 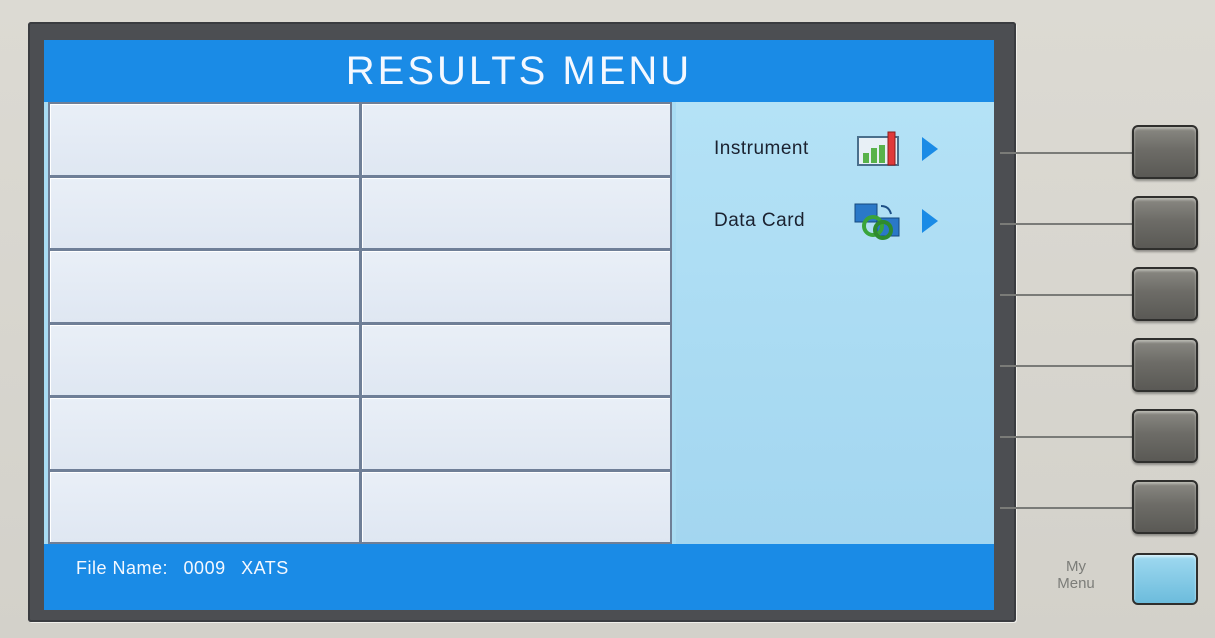 I want to click on soft-key-4-button, so click(x=1165, y=365).